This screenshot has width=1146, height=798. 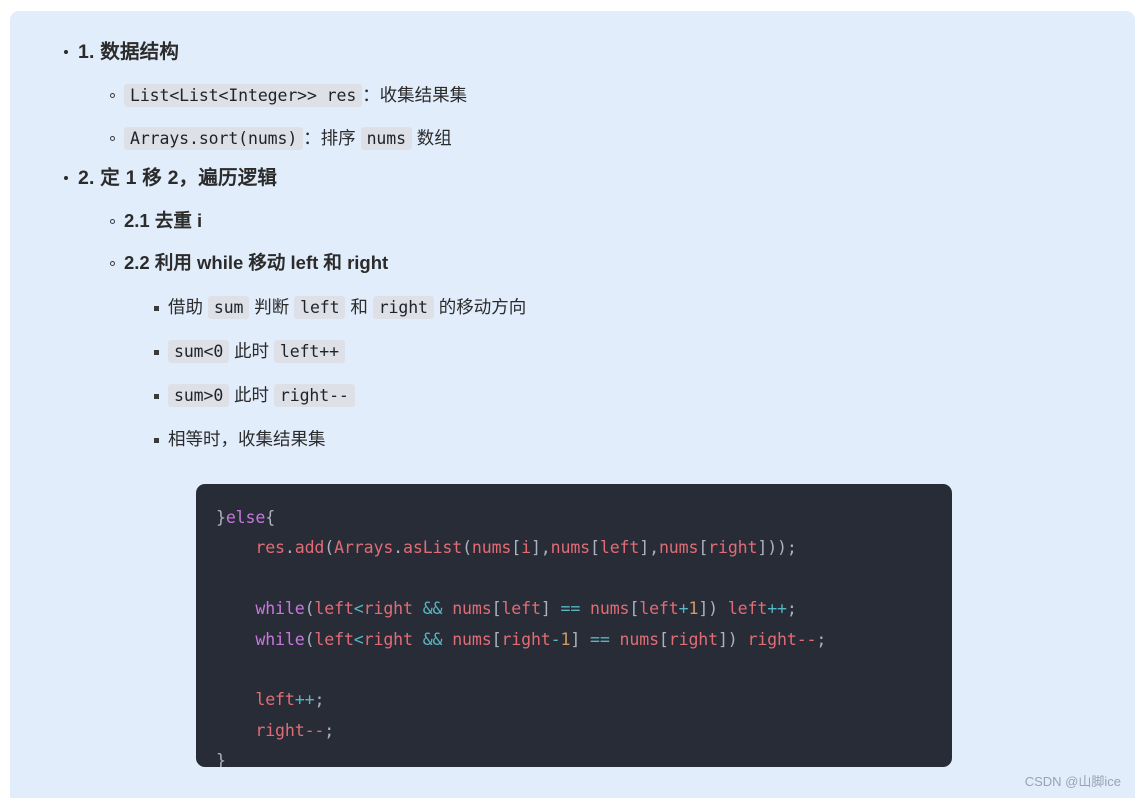 What do you see at coordinates (629, 95) in the screenshot?
I see `list-item-content: List<List<Integer>> res ：收集结果集` at bounding box center [629, 95].